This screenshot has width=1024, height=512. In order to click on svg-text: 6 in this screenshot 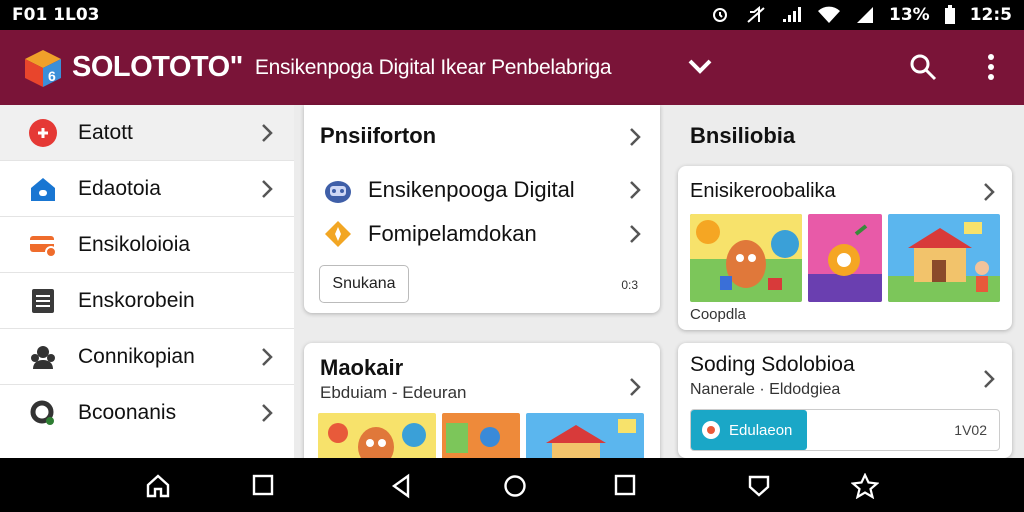, I will do `click(52, 76)`.